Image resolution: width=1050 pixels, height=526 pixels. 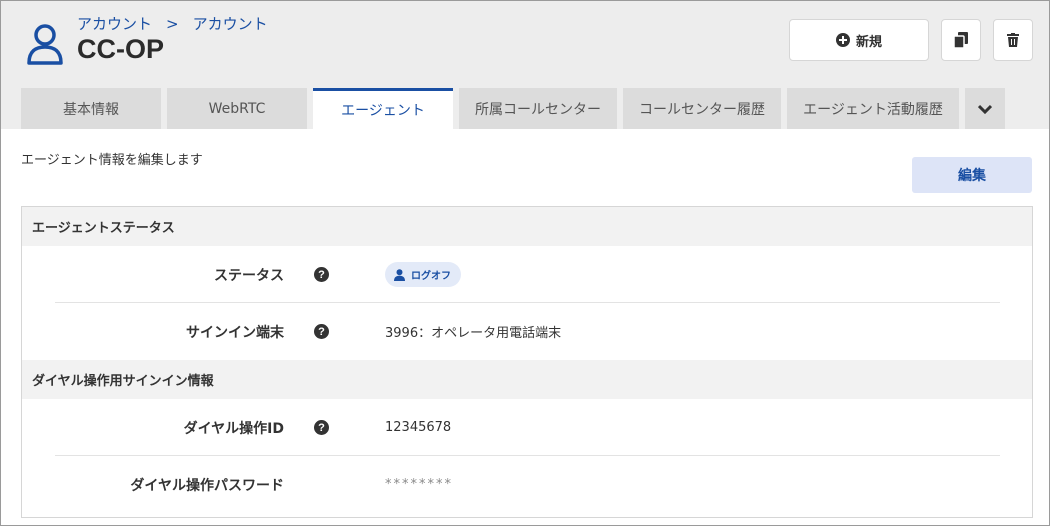 I want to click on status-value: ログオフ, so click(x=423, y=274).